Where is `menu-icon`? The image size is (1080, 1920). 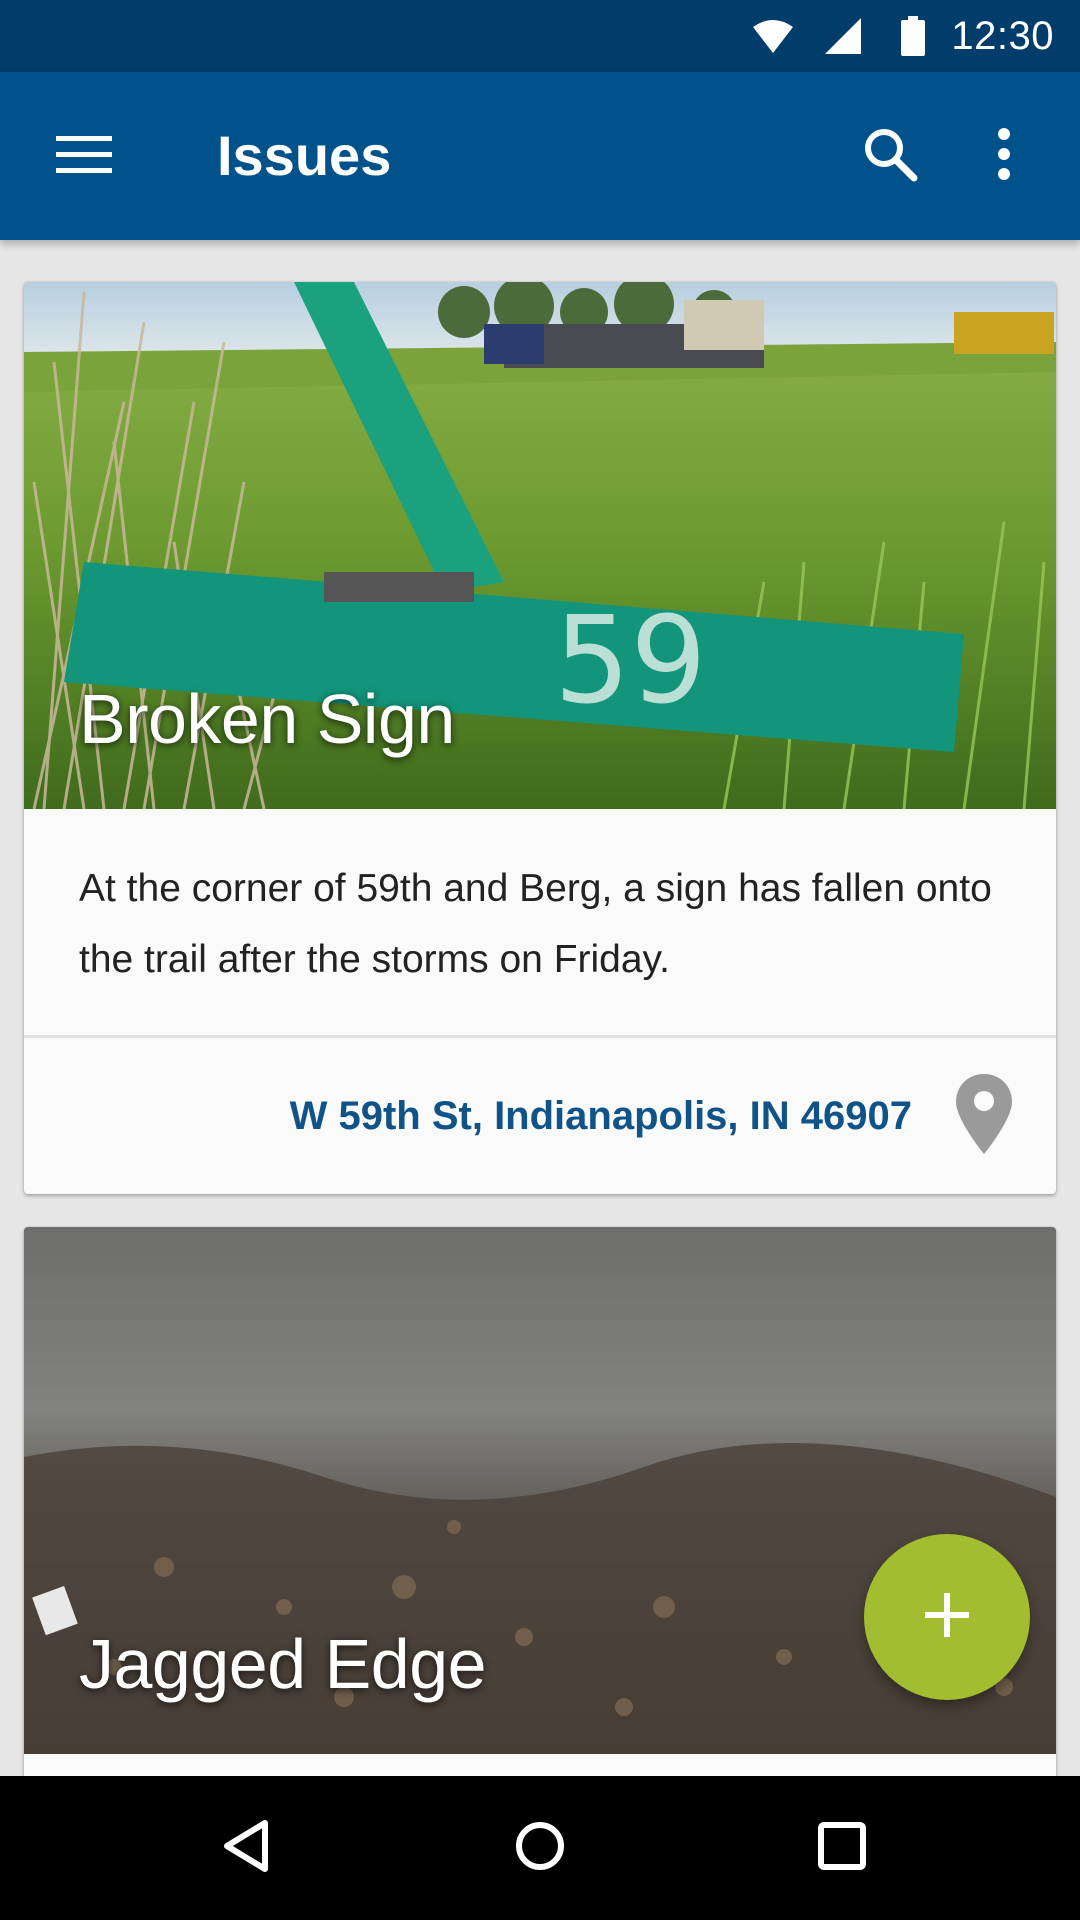
menu-icon is located at coordinates (84, 156).